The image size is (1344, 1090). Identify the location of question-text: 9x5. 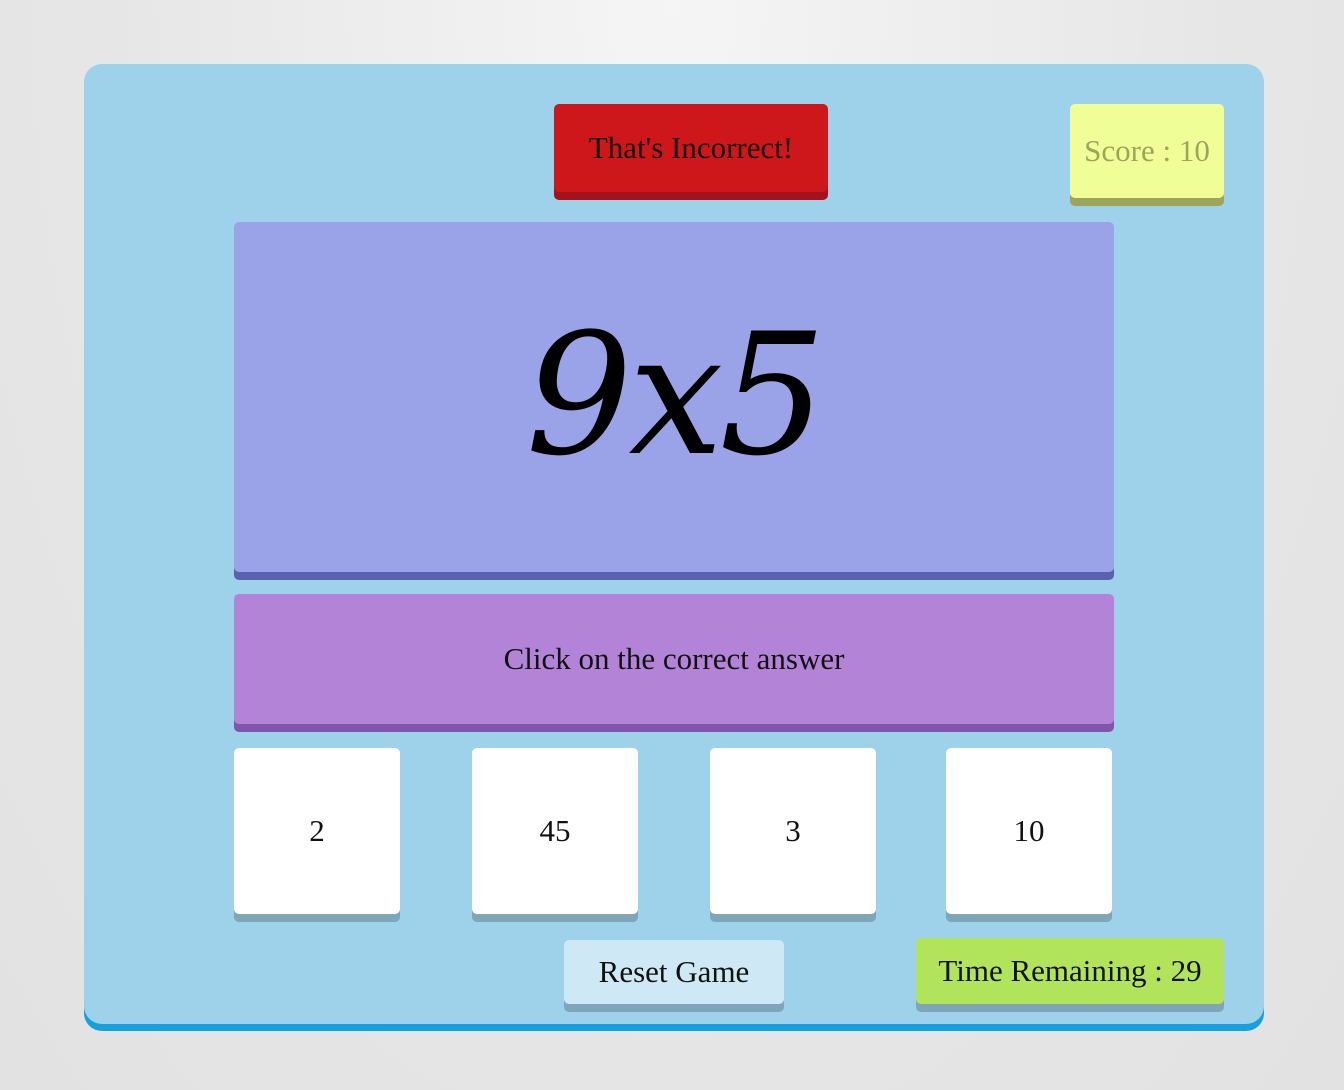
(676, 395).